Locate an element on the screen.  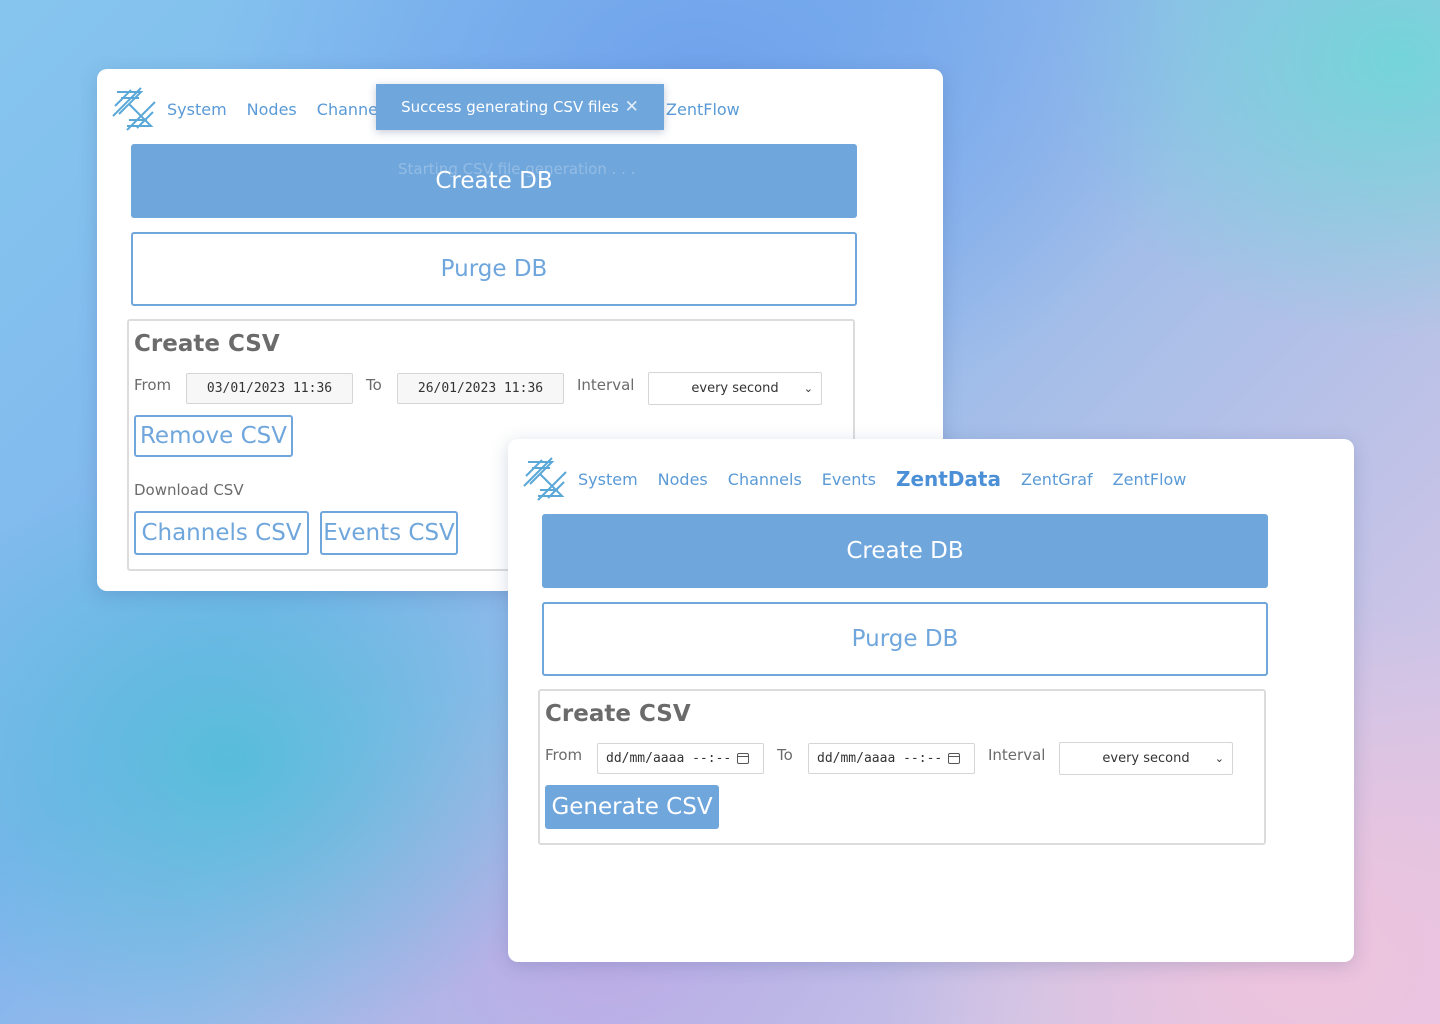
ghost-toast-text: Starting CSV file generation . . . is located at coordinates (517, 169).